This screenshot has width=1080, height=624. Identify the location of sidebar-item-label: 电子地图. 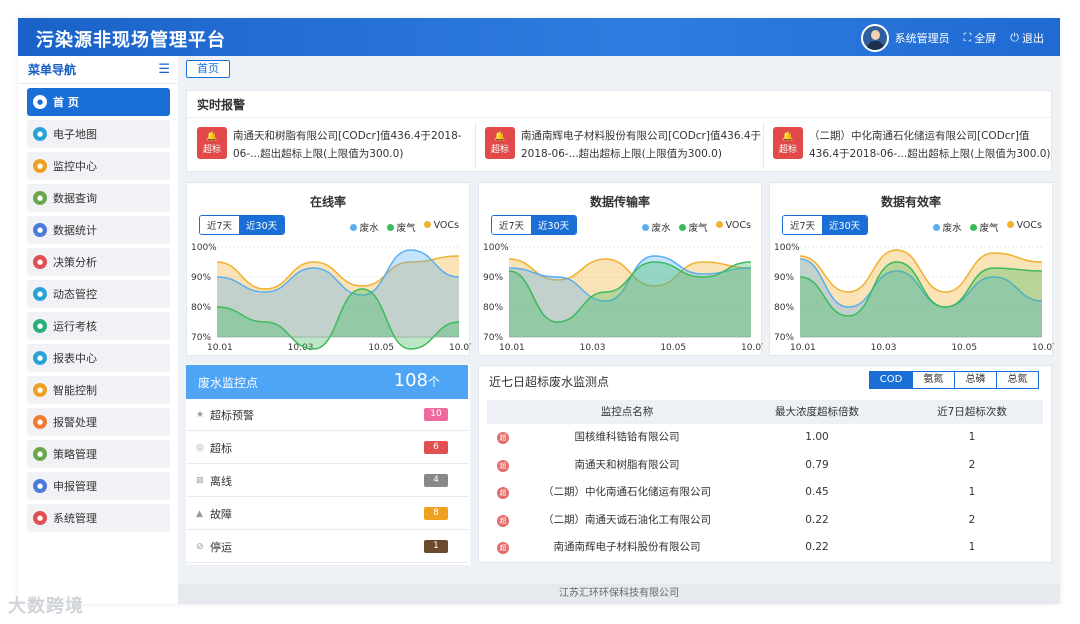
(75, 134).